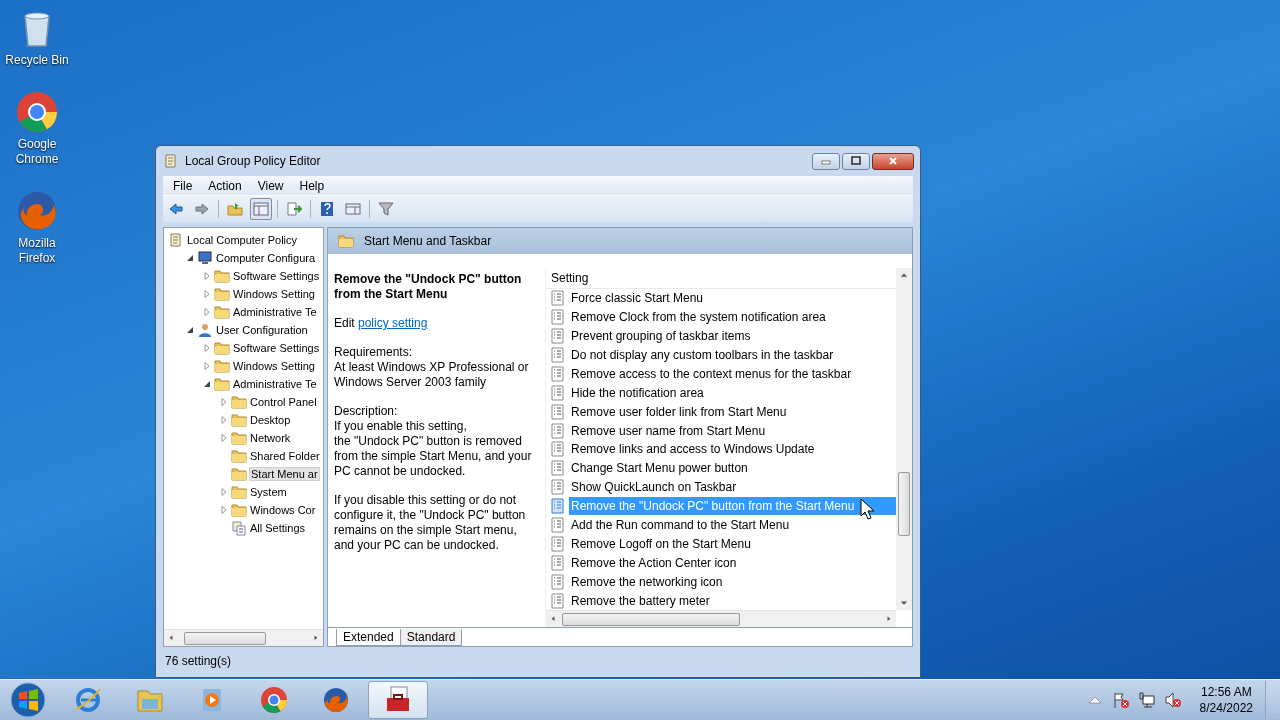  What do you see at coordinates (270, 185) in the screenshot?
I see `menu-item: View` at bounding box center [270, 185].